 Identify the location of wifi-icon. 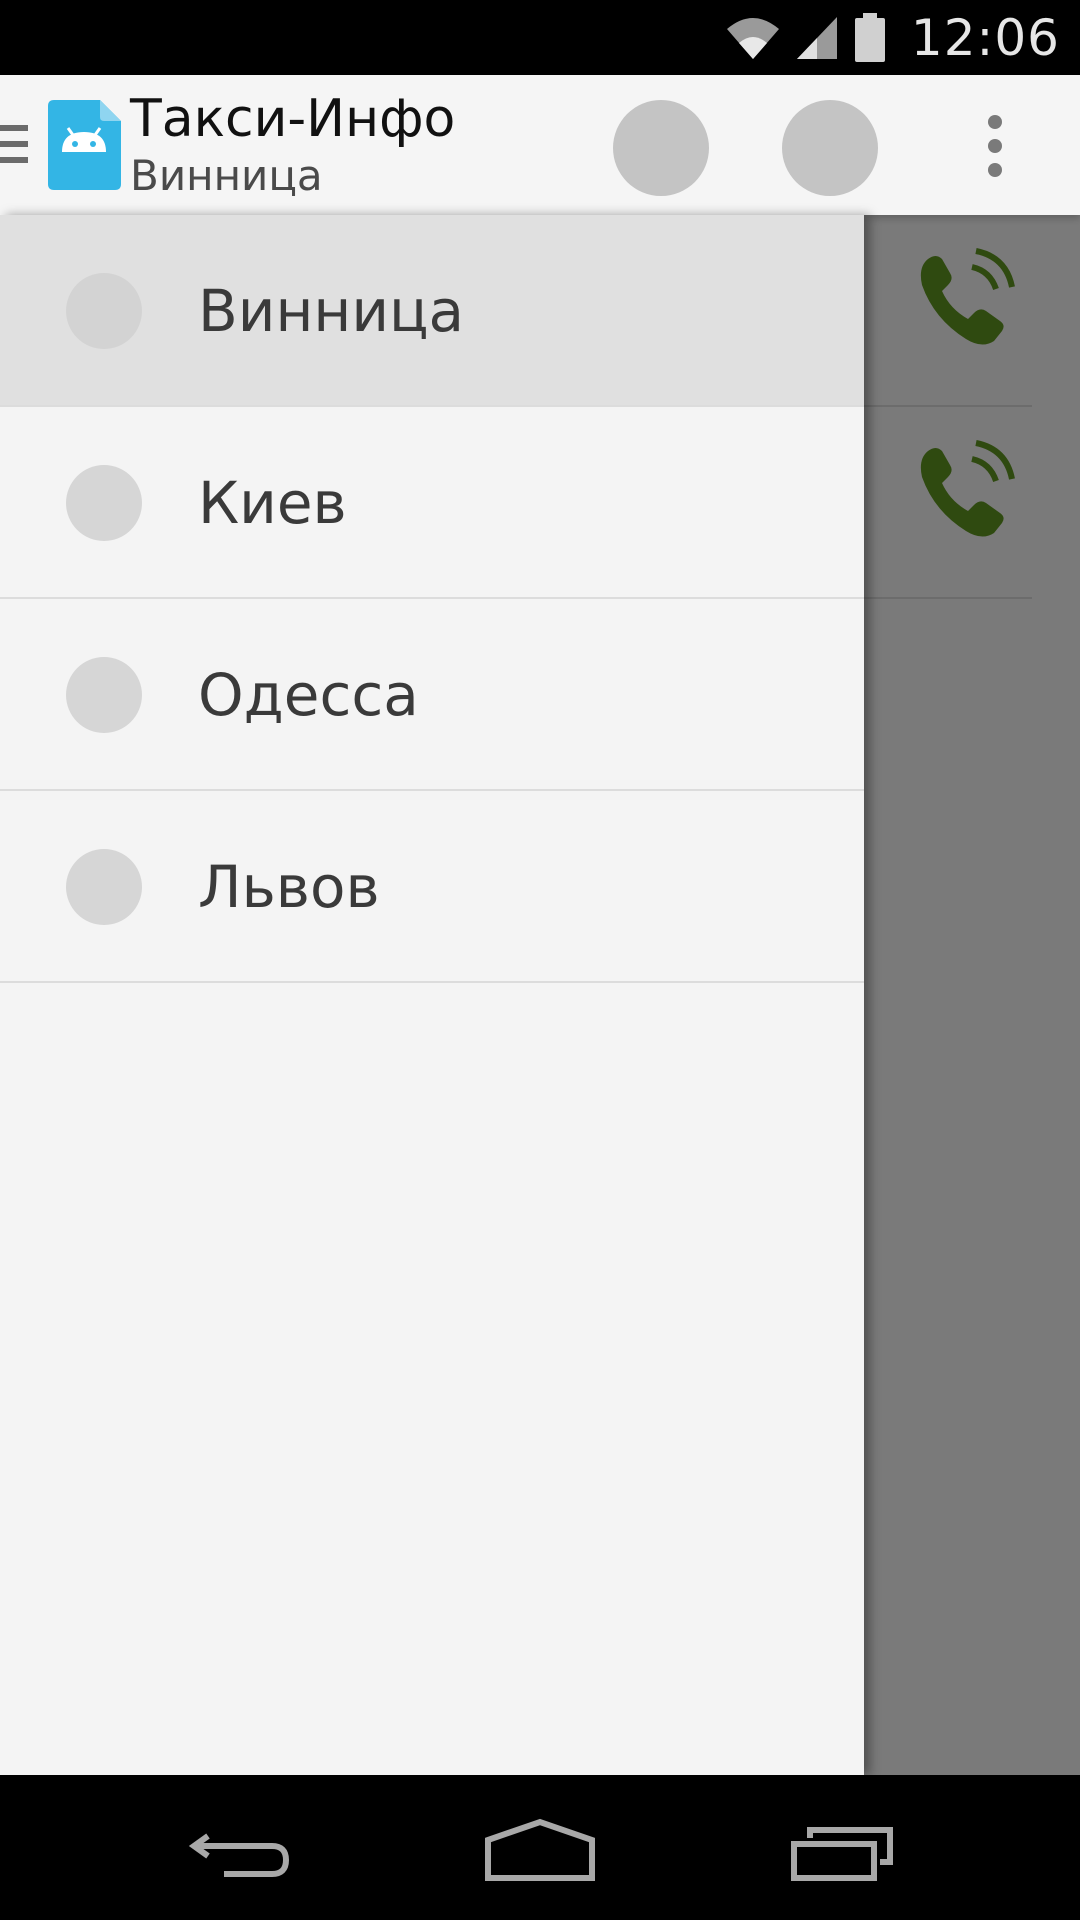
(752, 38).